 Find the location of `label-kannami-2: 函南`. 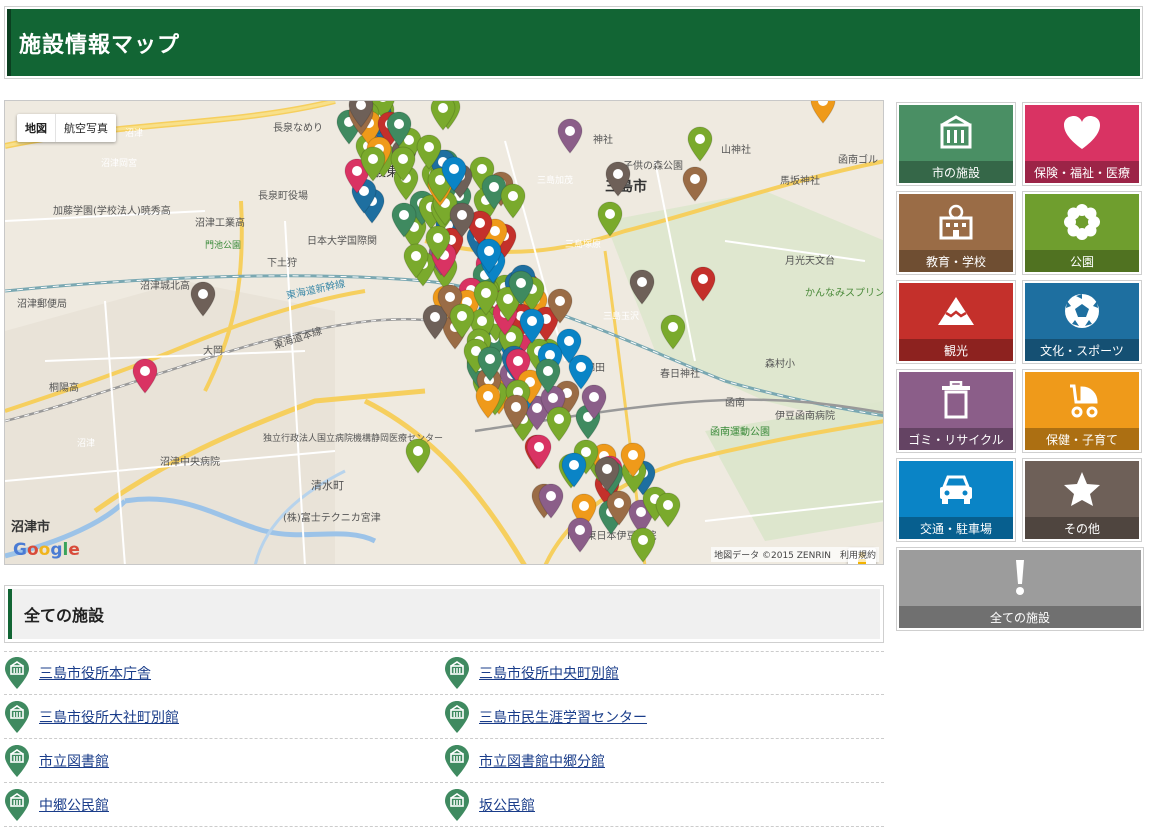

label-kannami-2: 函南 is located at coordinates (735, 402).